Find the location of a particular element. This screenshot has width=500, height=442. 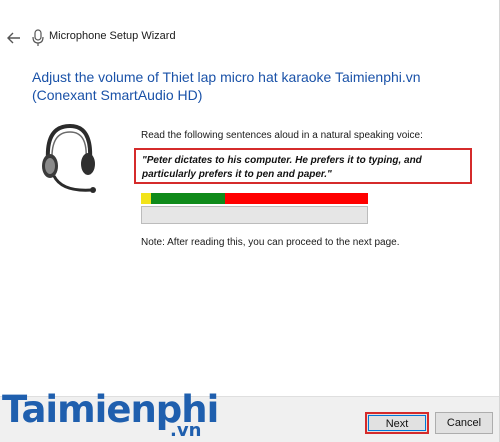

watermark-logo: Taimienphi .vn is located at coordinates (115, 416).